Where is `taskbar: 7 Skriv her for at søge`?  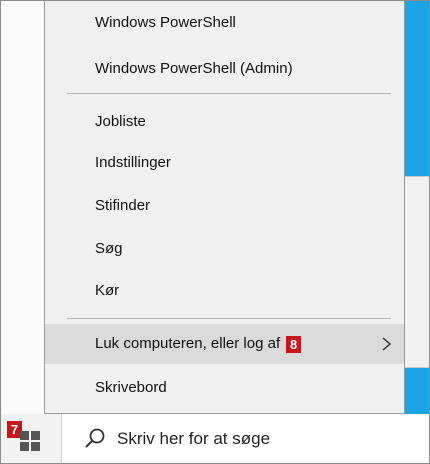 taskbar: 7 Skriv her for at søge is located at coordinates (215, 439).